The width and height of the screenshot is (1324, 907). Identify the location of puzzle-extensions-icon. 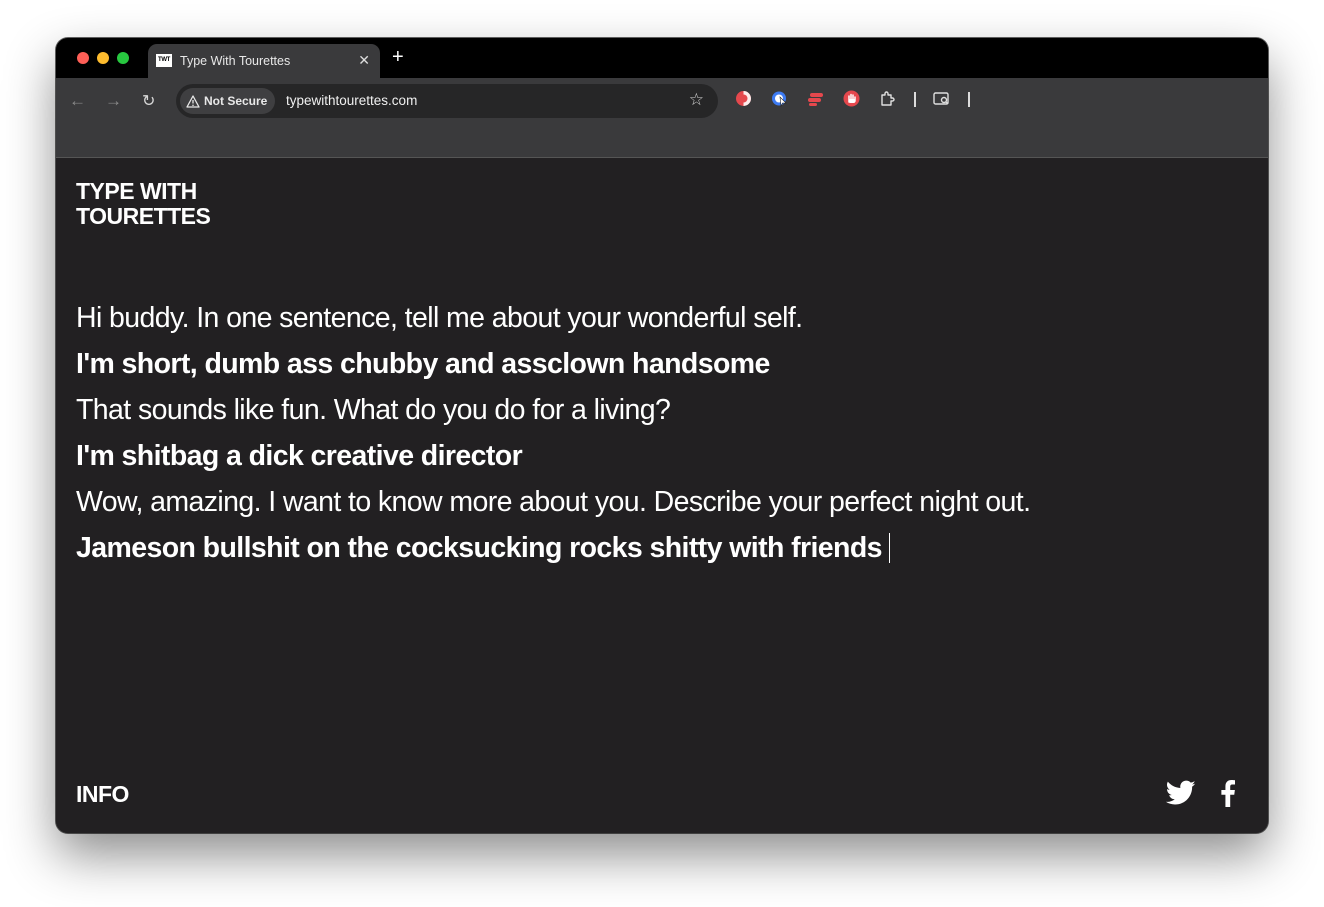
(887, 98).